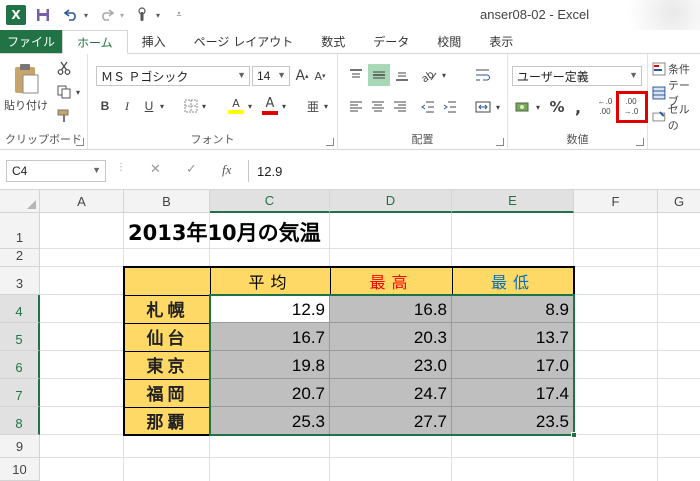  What do you see at coordinates (143, 15) in the screenshot?
I see `touch-mode-icon` at bounding box center [143, 15].